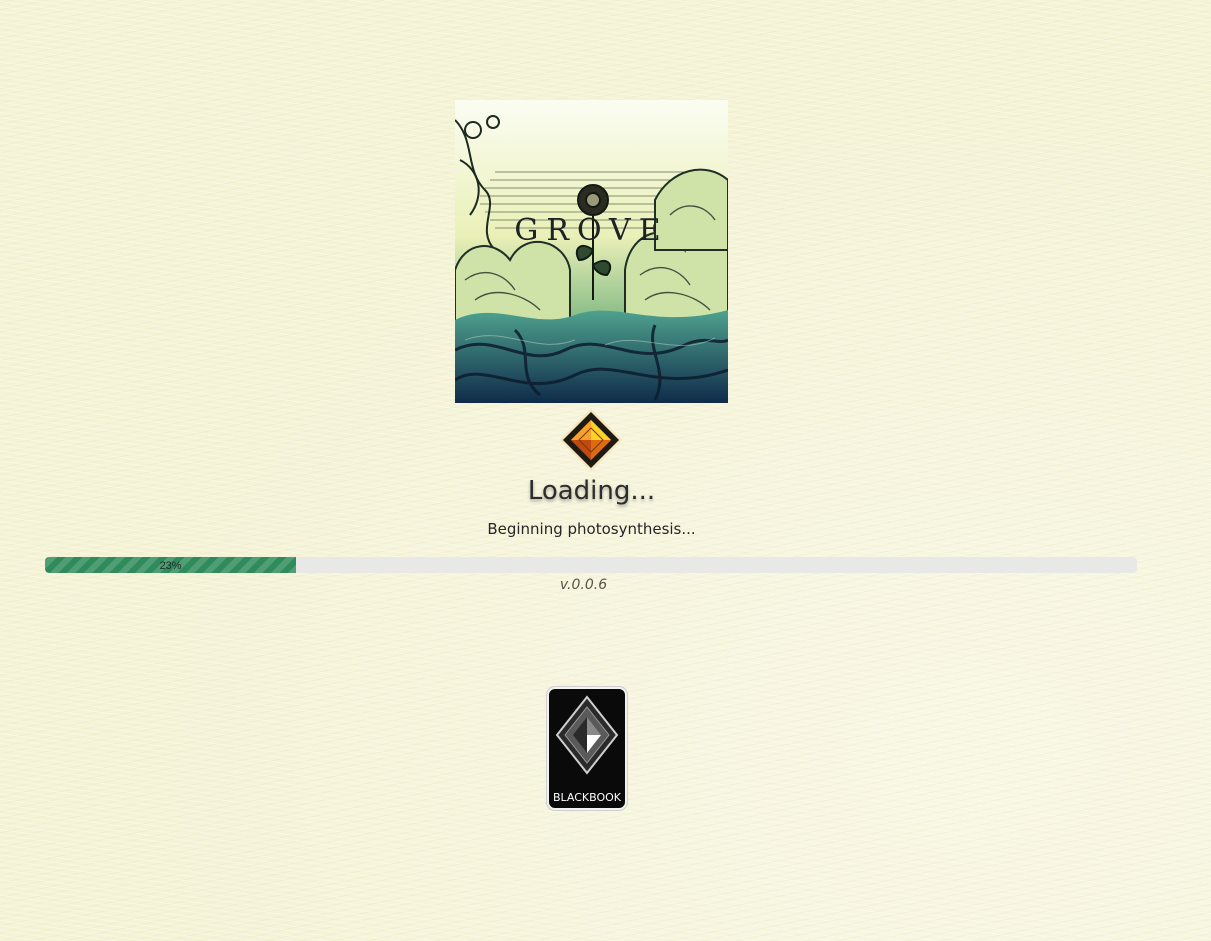  I want to click on game-cover-art: GROVE, so click(591, 251).